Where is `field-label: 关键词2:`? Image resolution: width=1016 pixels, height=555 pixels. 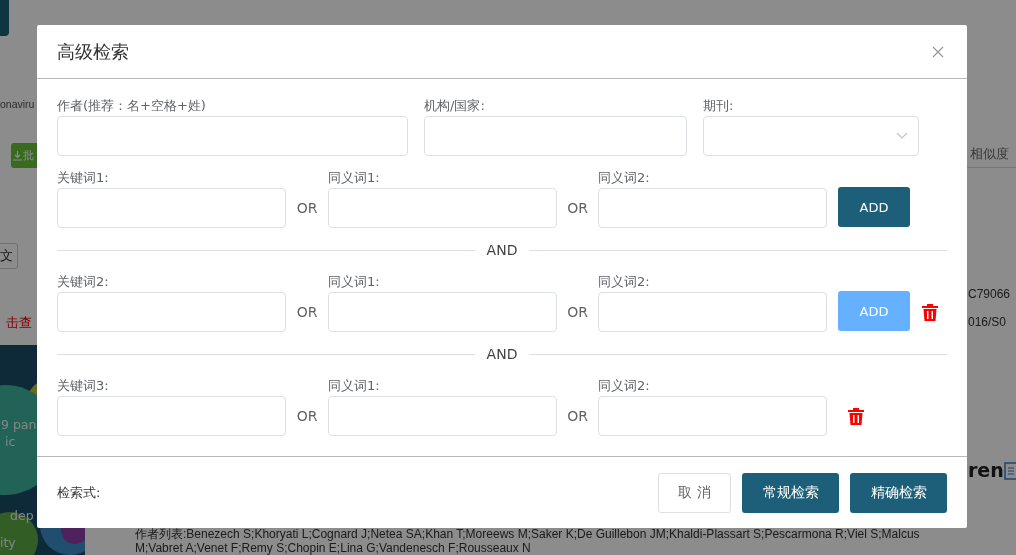
field-label: 关键词2: is located at coordinates (83, 282).